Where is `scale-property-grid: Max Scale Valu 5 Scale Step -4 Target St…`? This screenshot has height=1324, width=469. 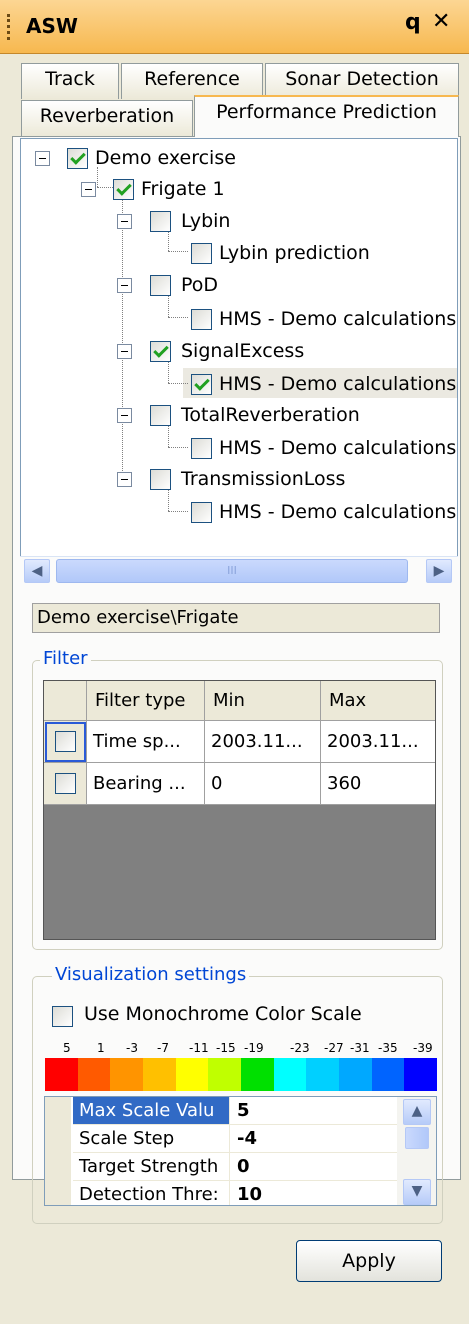
scale-property-grid: Max Scale Valu 5 Scale Step -4 Target St… is located at coordinates (240, 1151).